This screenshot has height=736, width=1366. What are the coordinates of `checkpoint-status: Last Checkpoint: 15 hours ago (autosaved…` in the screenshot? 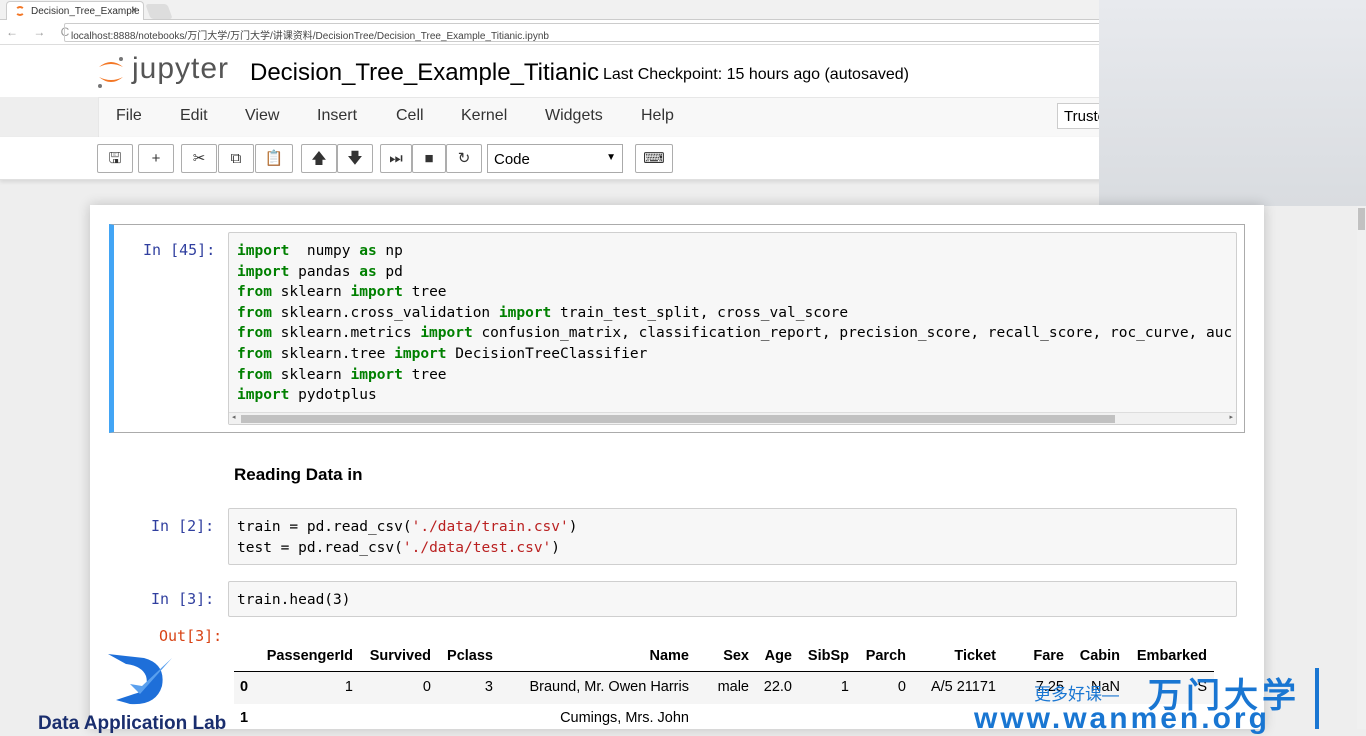 It's located at (756, 74).